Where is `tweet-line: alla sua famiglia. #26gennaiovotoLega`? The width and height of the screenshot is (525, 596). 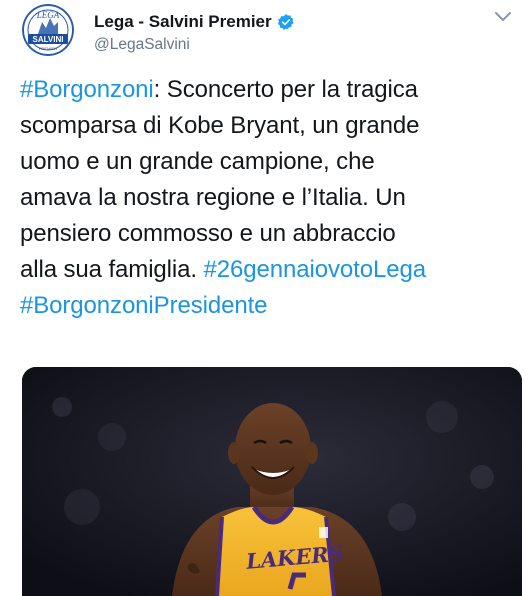 tweet-line: alla sua famiglia. #26gennaiovotoLega is located at coordinates (270, 270).